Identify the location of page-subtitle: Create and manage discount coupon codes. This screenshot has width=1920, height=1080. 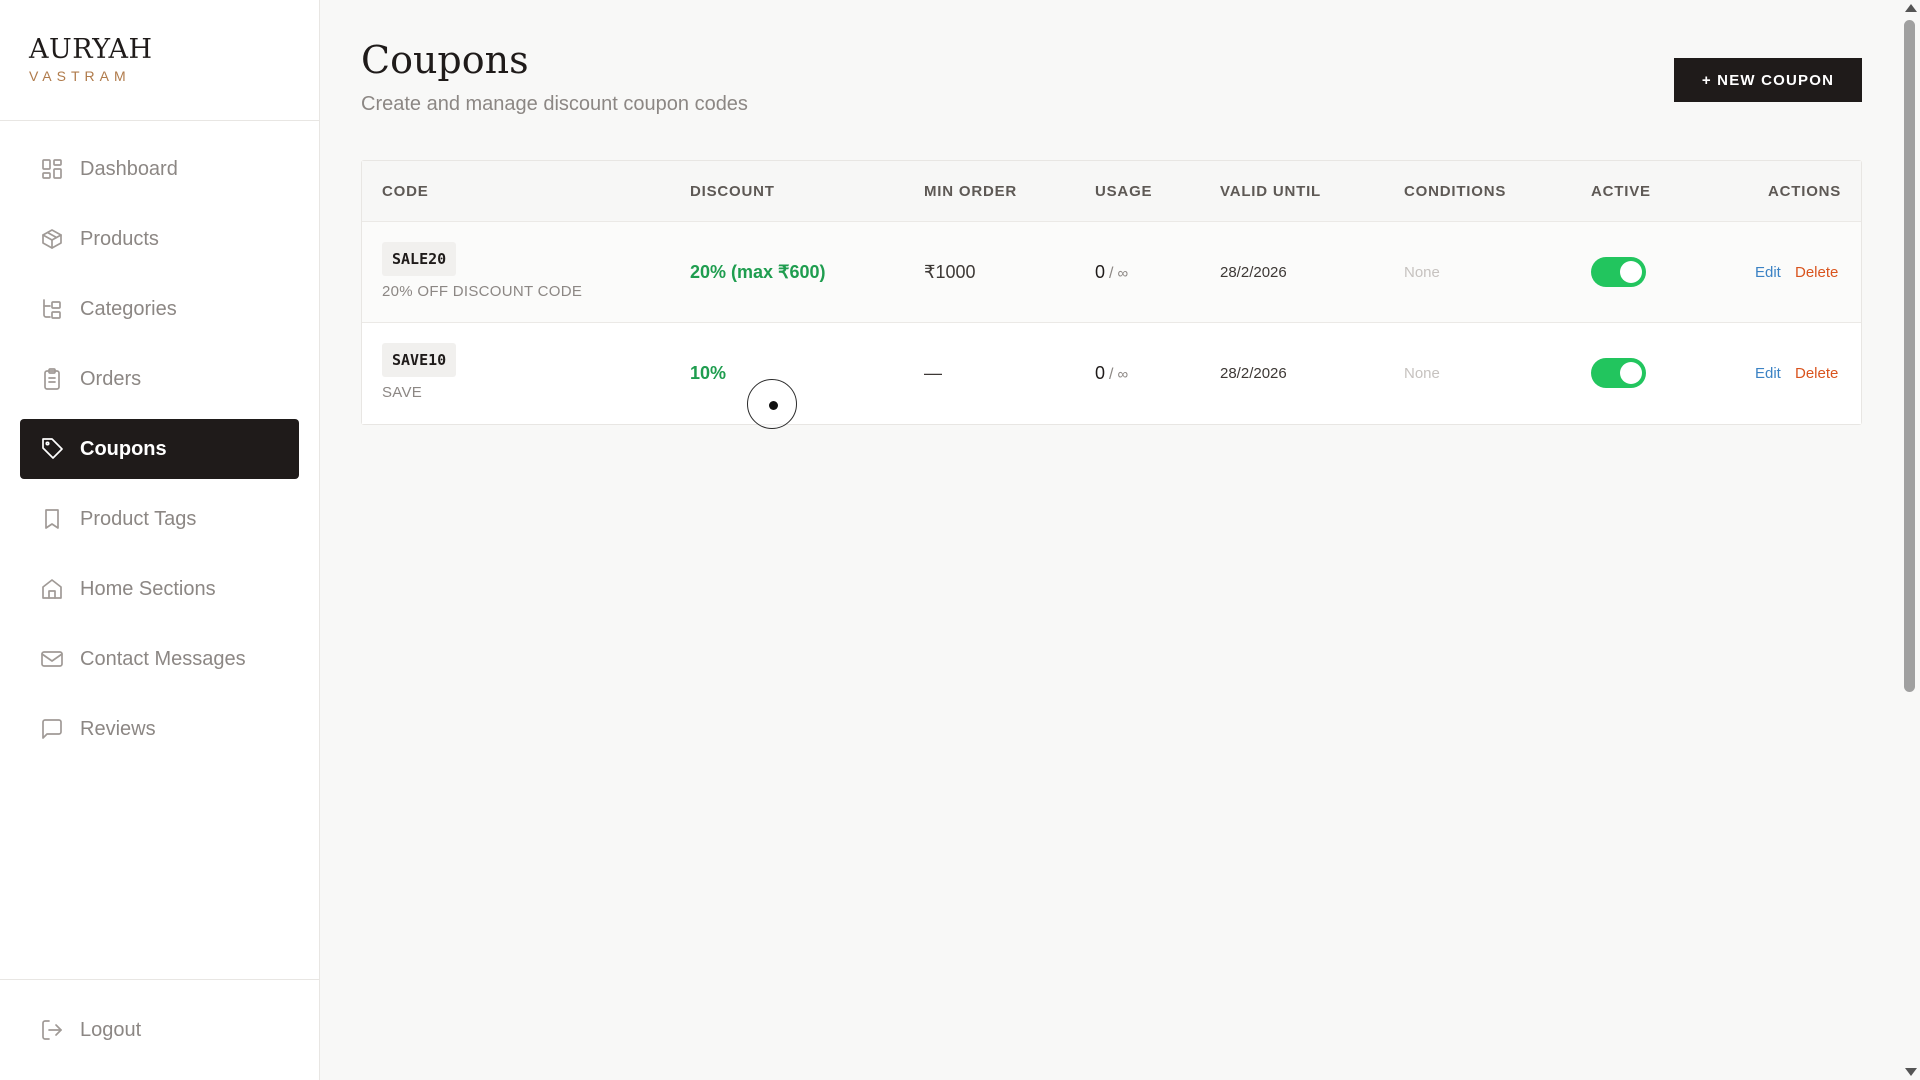
(554, 104).